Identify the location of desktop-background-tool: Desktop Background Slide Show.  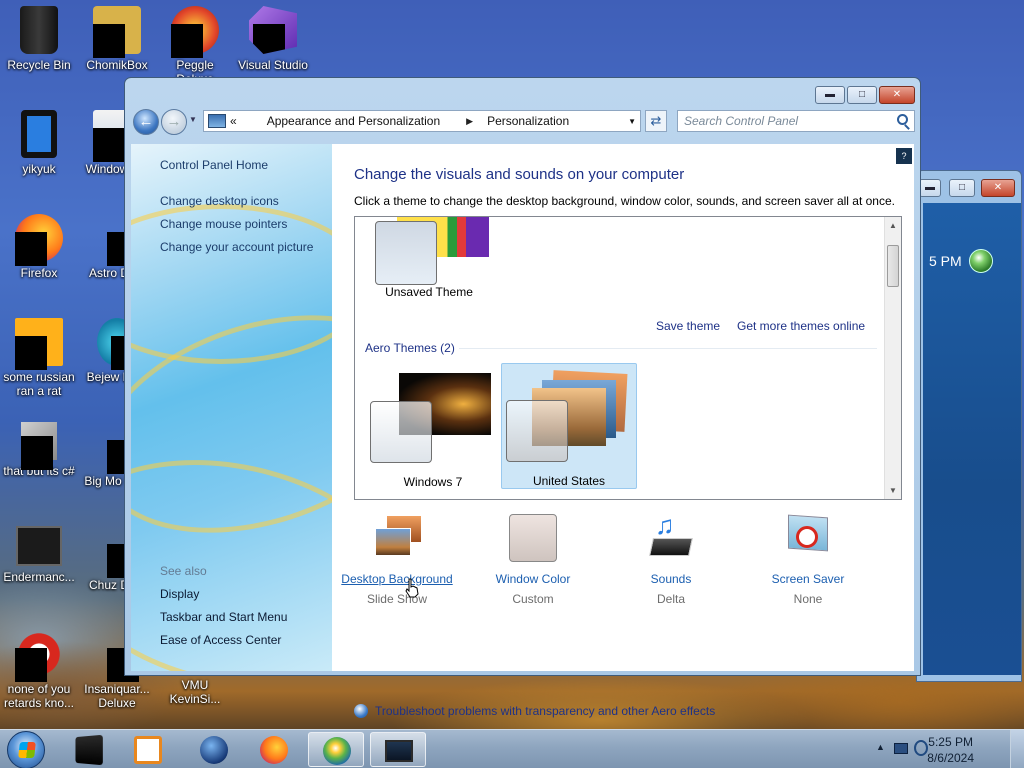
(397, 560).